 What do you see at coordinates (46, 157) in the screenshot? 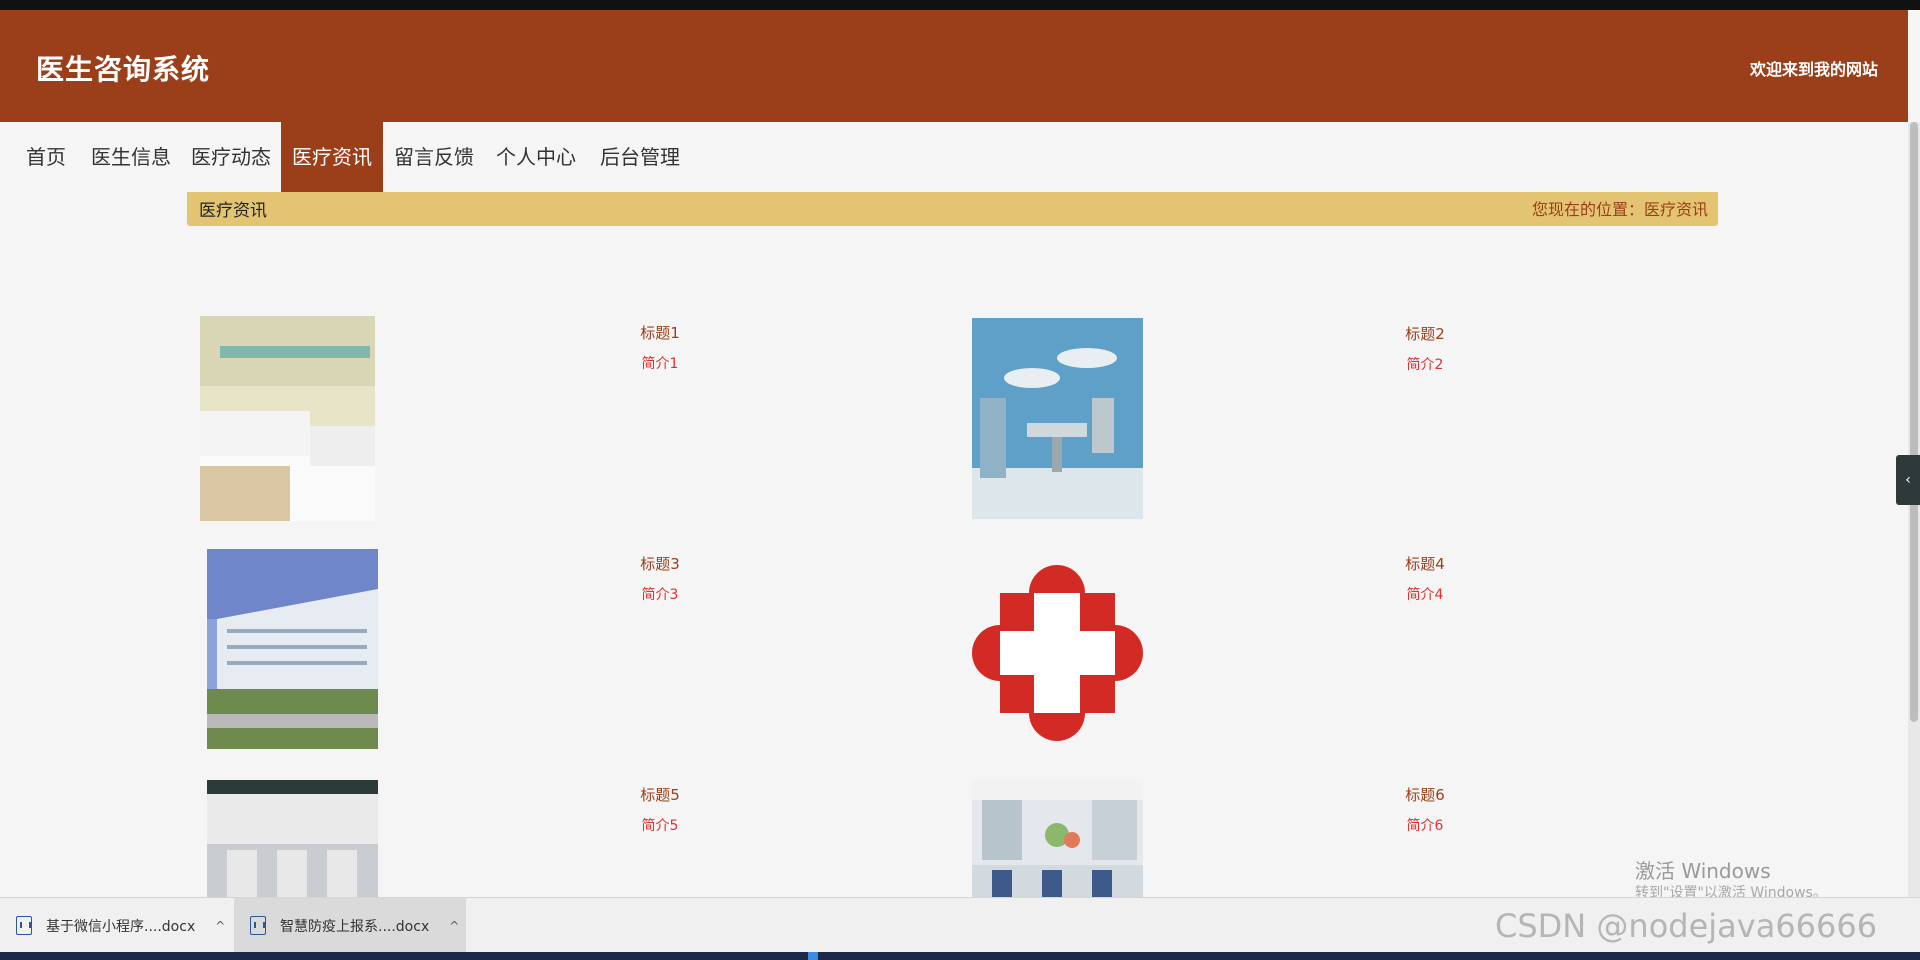
I see `nav-item-home: 首页` at bounding box center [46, 157].